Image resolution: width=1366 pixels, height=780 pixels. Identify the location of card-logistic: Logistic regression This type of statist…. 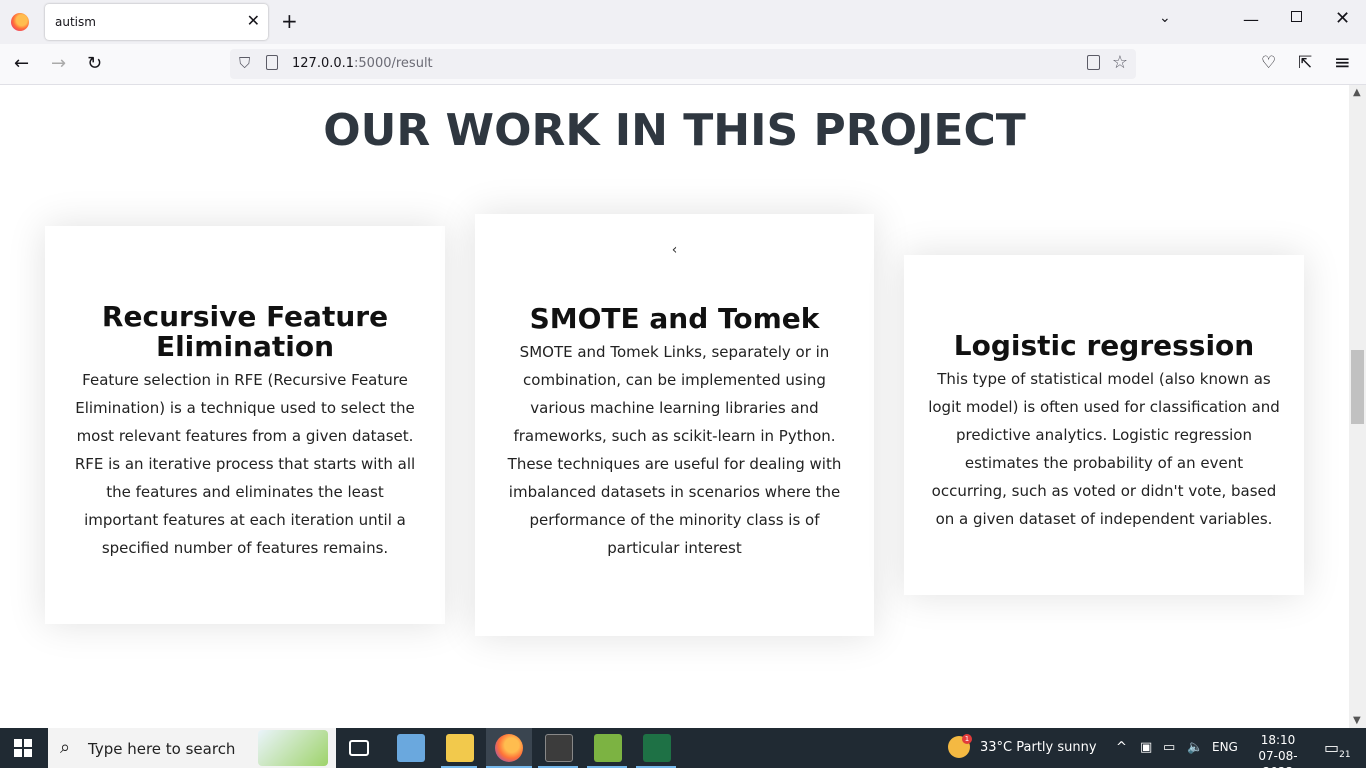
(1104, 425).